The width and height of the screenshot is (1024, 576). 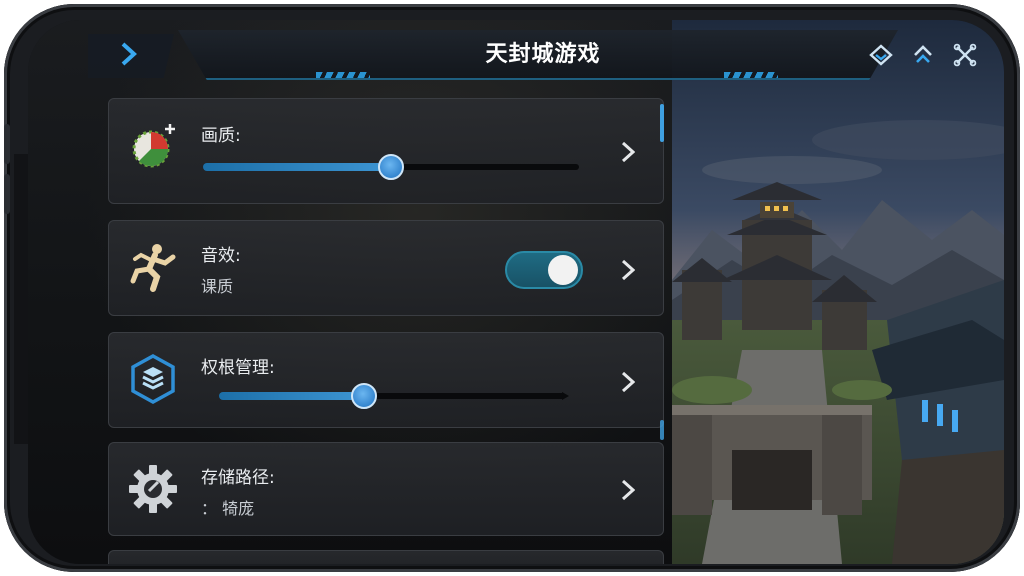 What do you see at coordinates (238, 478) in the screenshot?
I see `setting-label-storage: 存储路径:` at bounding box center [238, 478].